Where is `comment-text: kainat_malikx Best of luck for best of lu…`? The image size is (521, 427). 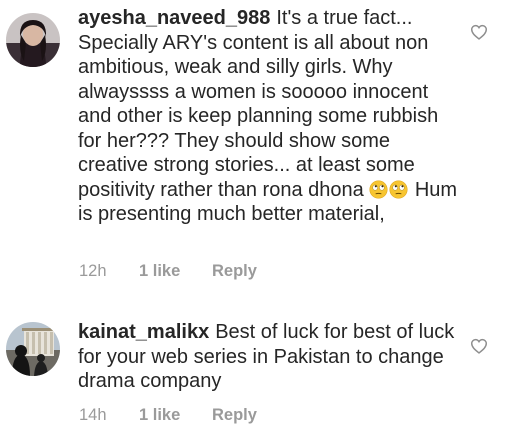
comment-text: kainat_malikx Best of luck for best of lu… is located at coordinates (270, 357).